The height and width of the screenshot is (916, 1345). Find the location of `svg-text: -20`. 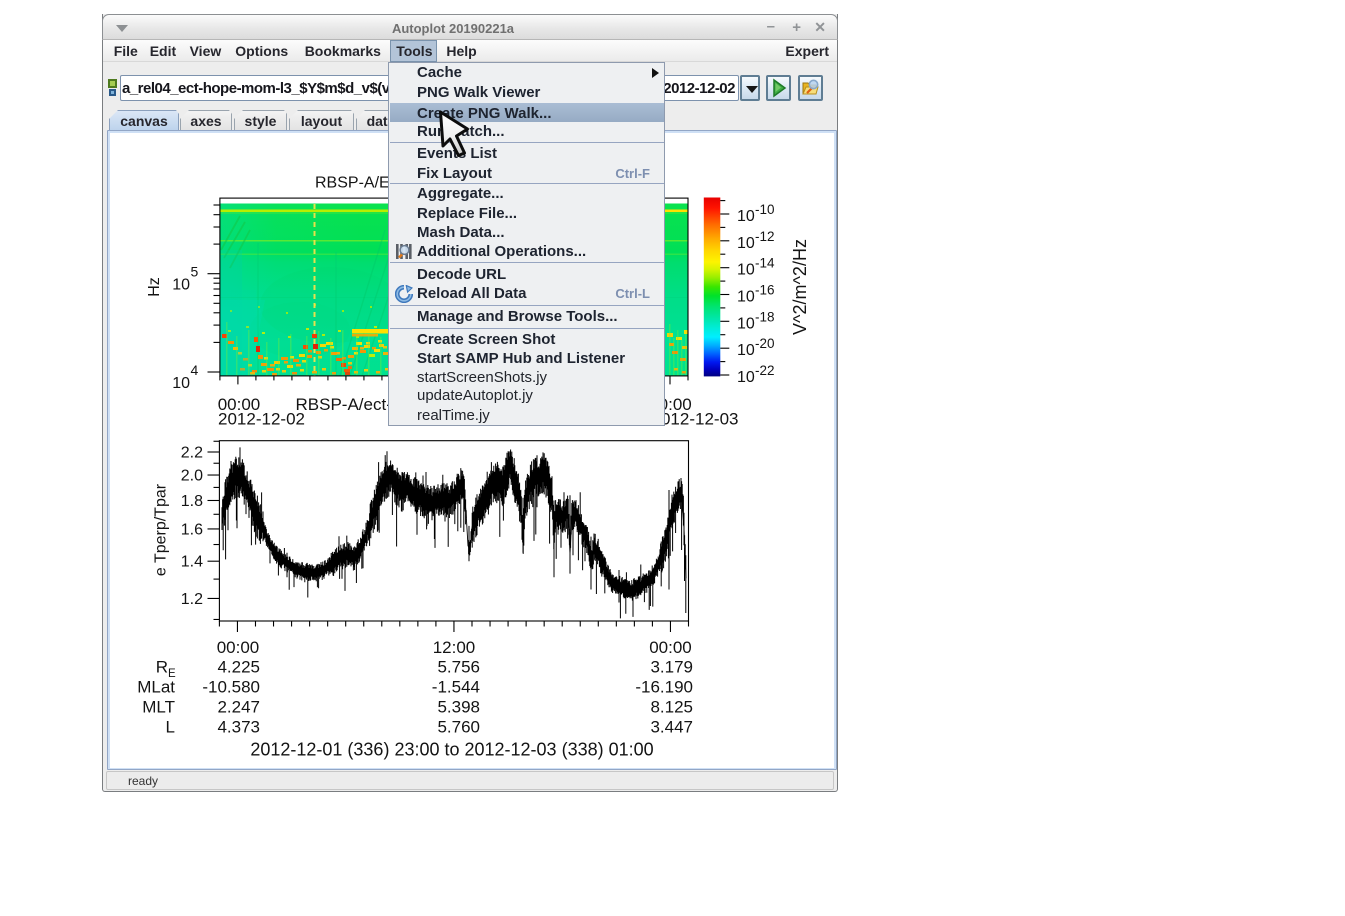

svg-text: -20 is located at coordinates (765, 343).